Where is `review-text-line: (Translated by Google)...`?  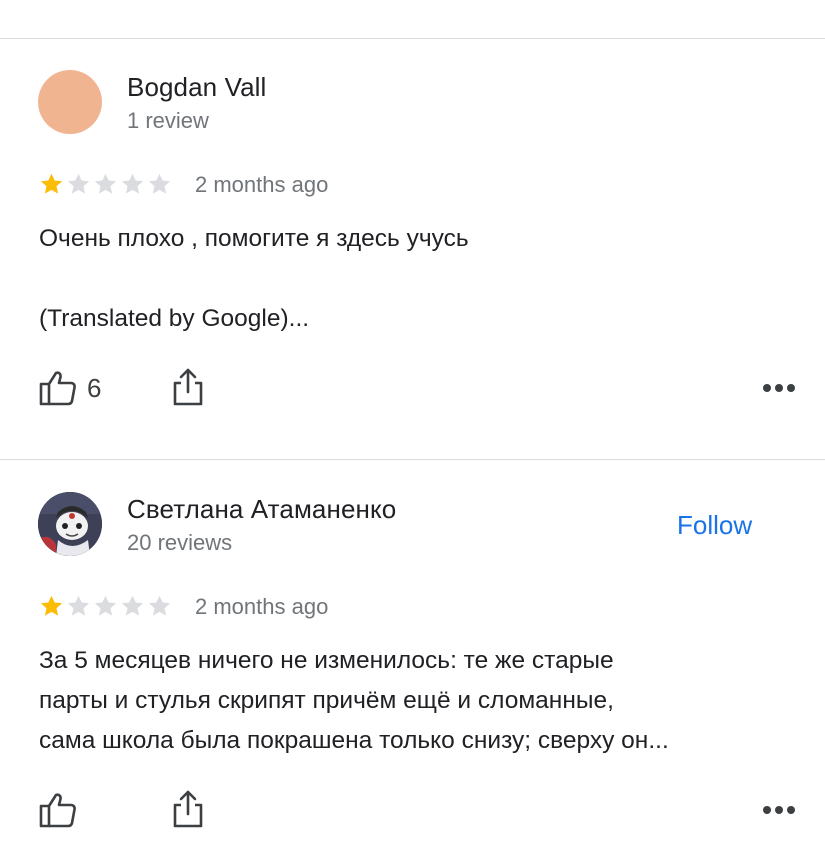
review-text-line: (Translated by Google)... is located at coordinates (174, 318).